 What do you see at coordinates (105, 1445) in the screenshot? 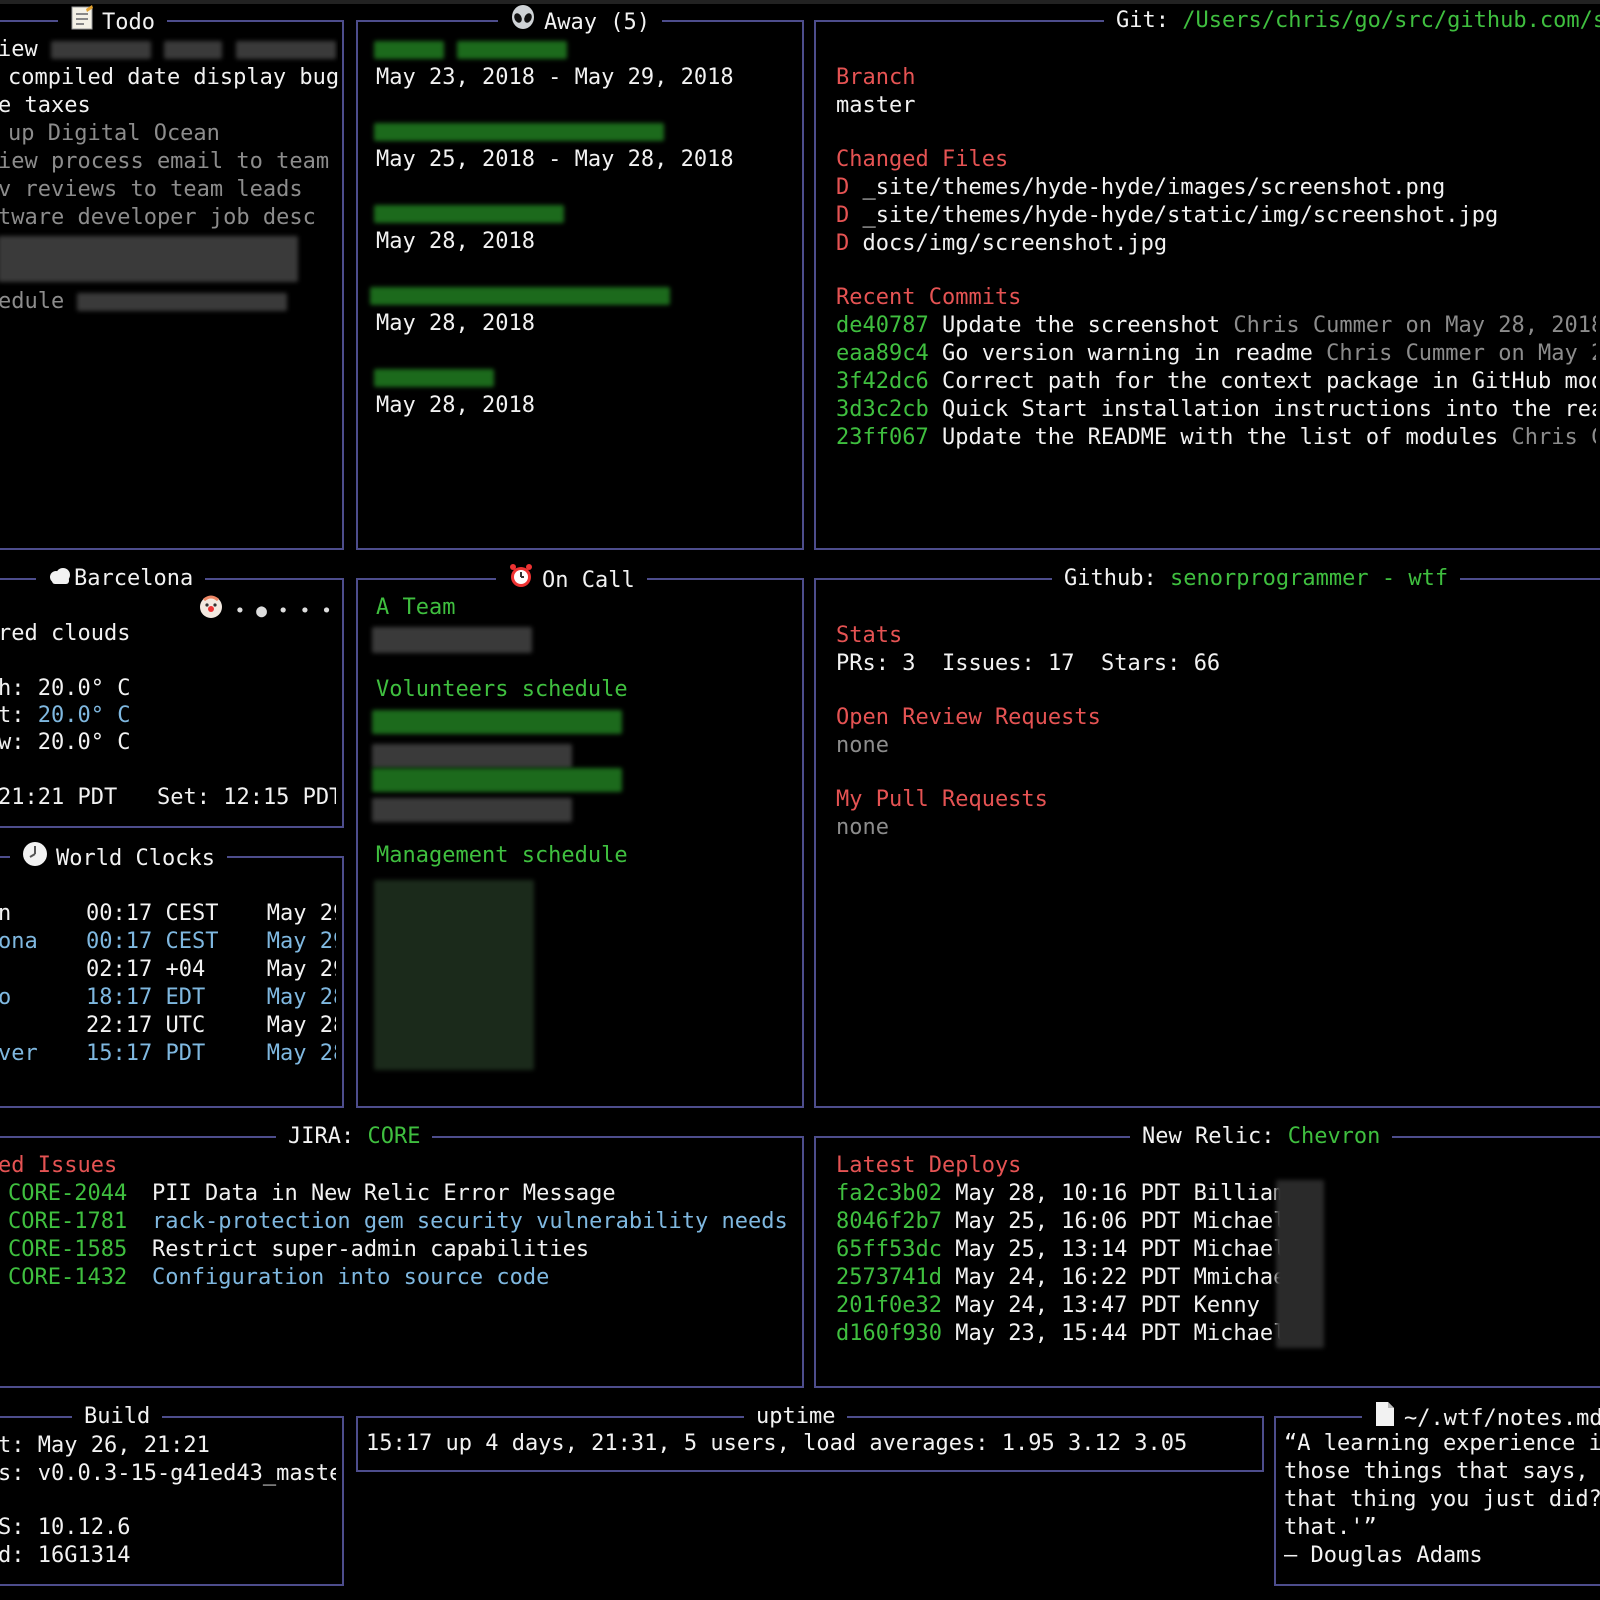
I see `build-line: t: May 26, 21:21` at bounding box center [105, 1445].